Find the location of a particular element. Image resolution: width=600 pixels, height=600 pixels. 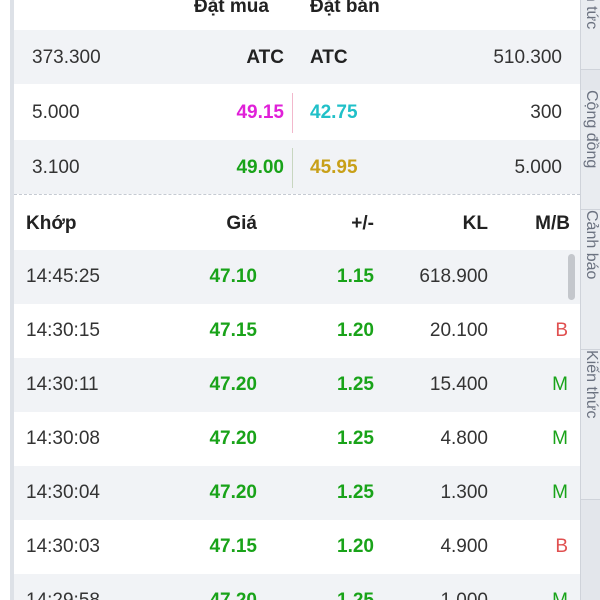

match-volume: 1.300 is located at coordinates (464, 492).